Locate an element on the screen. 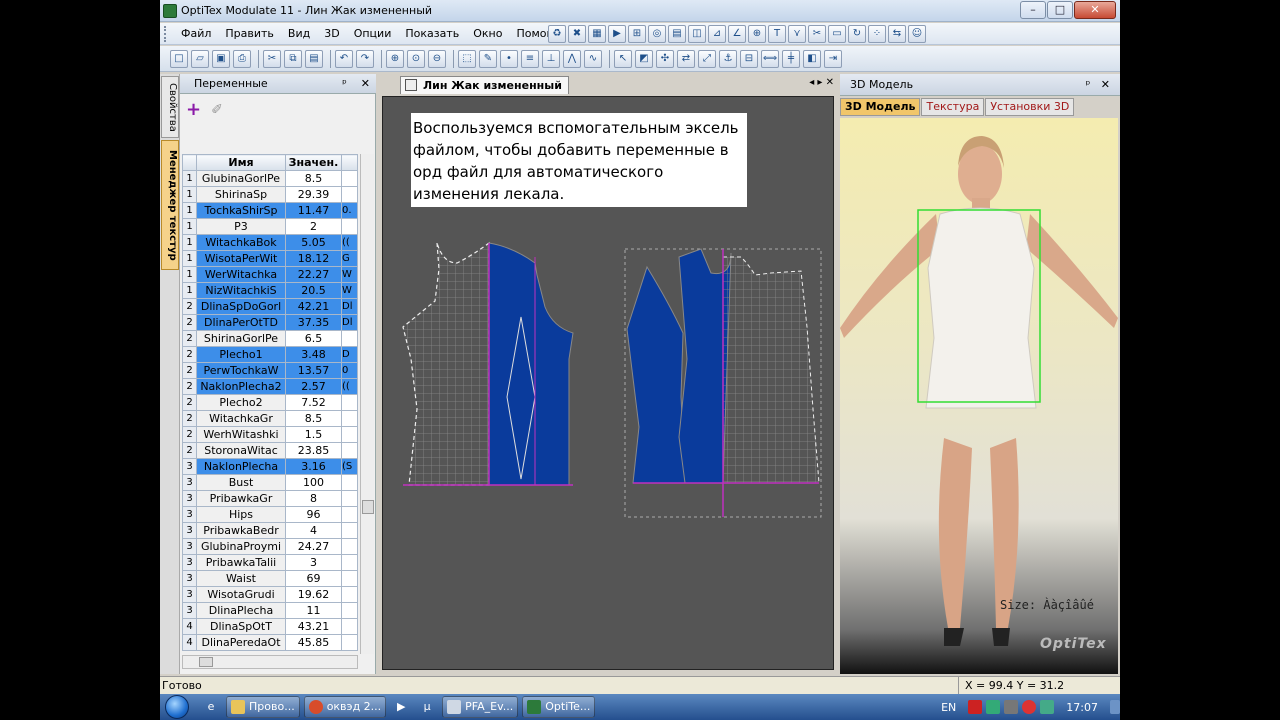 The width and height of the screenshot is (1280, 720). table-row: 3 DlinaPlecha 11 is located at coordinates (270, 610).